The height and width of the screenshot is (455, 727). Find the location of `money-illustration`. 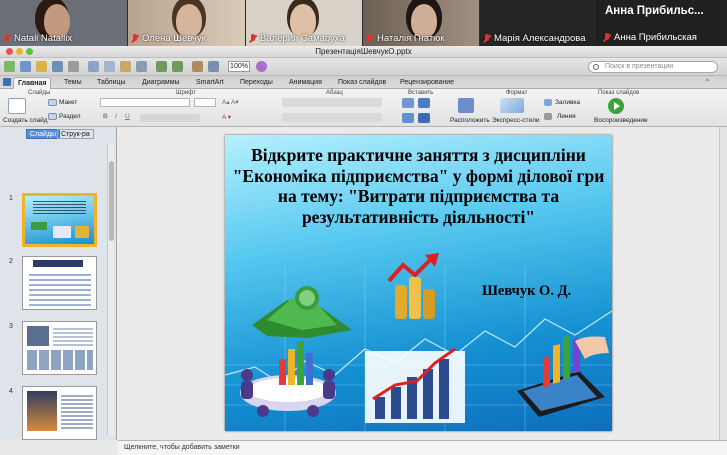

money-illustration is located at coordinates (302, 312).